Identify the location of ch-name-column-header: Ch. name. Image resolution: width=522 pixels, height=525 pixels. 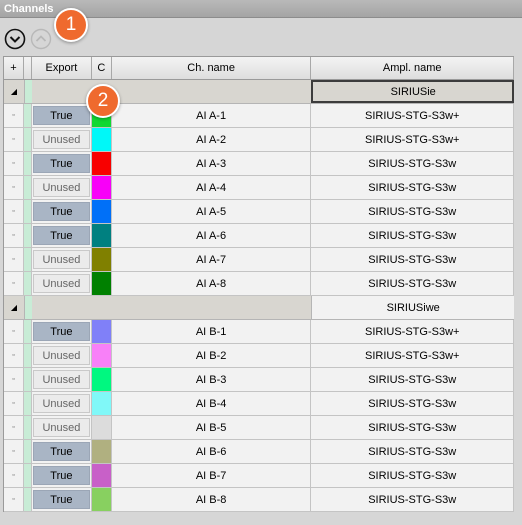
(212, 68).